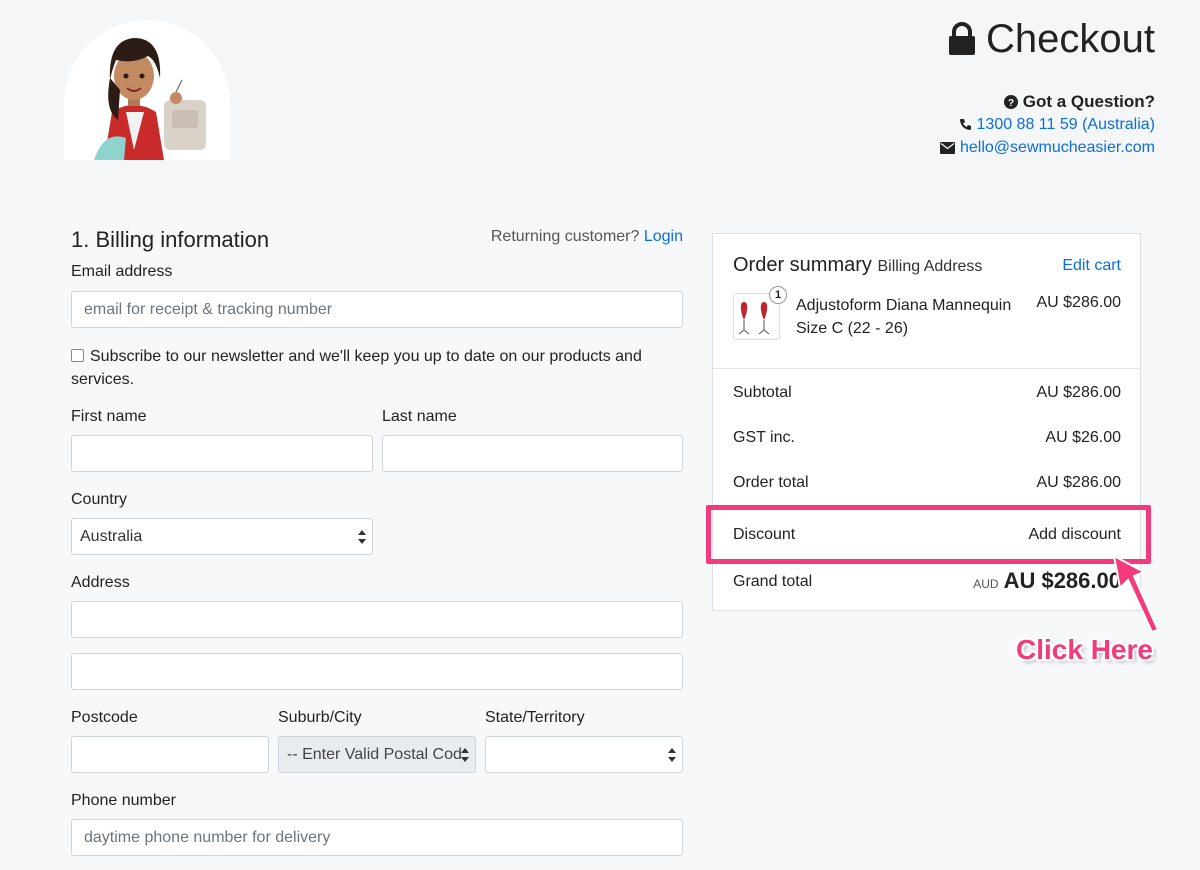 This screenshot has height=870, width=1200. I want to click on summary-heading: Order summary Billing Address, so click(857, 265).